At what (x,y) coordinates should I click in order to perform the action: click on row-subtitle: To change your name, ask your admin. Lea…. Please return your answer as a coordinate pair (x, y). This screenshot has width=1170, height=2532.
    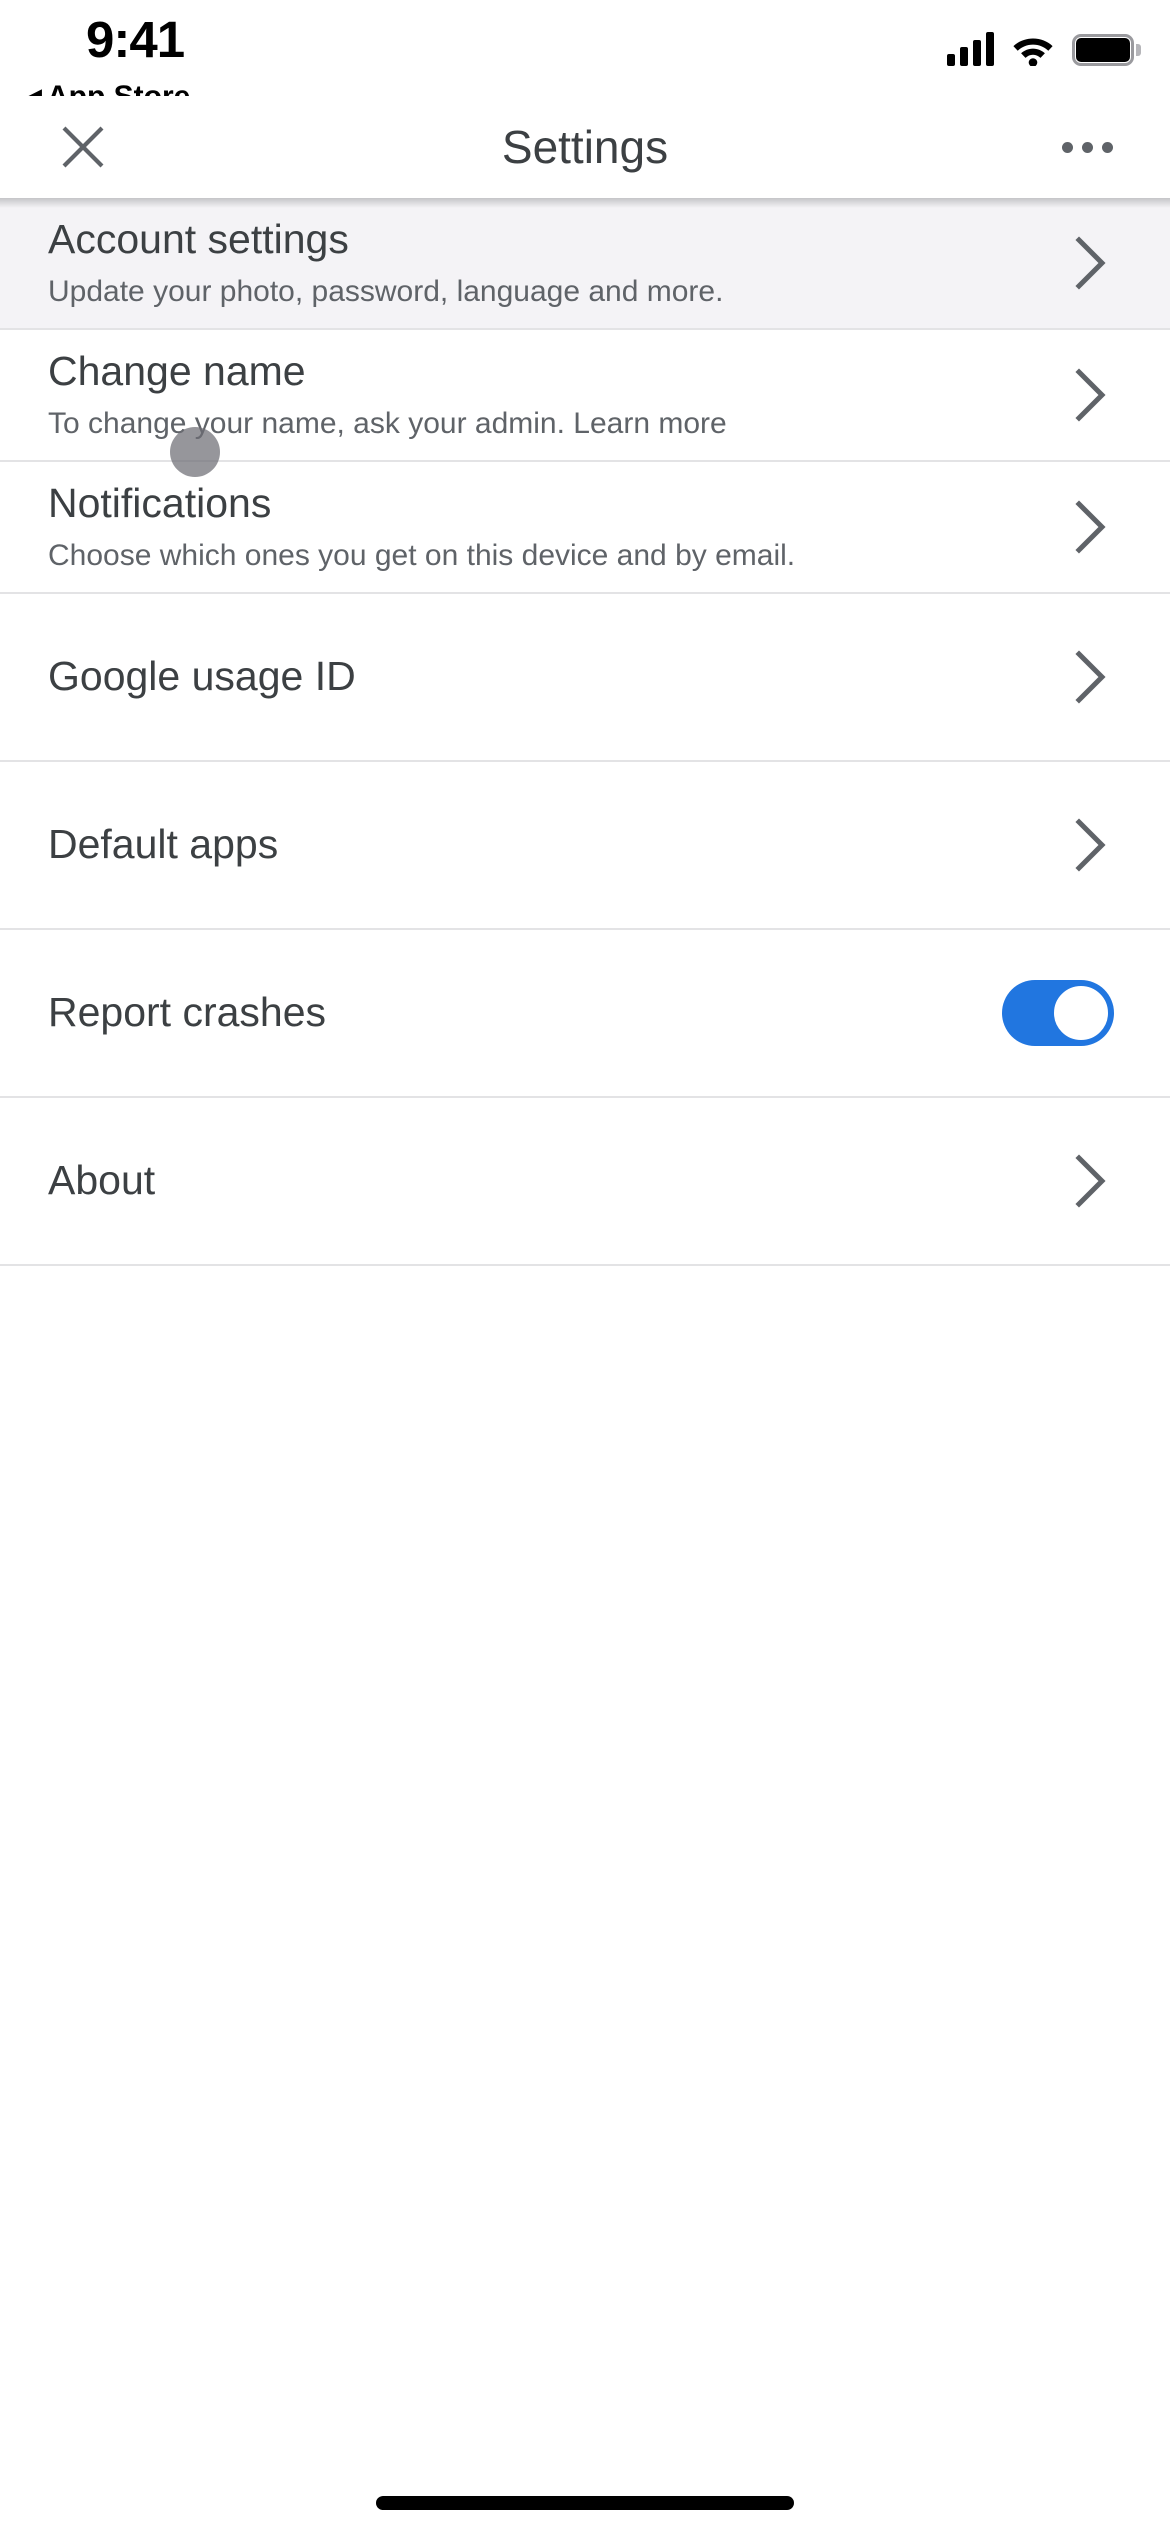
    Looking at the image, I should click on (387, 423).